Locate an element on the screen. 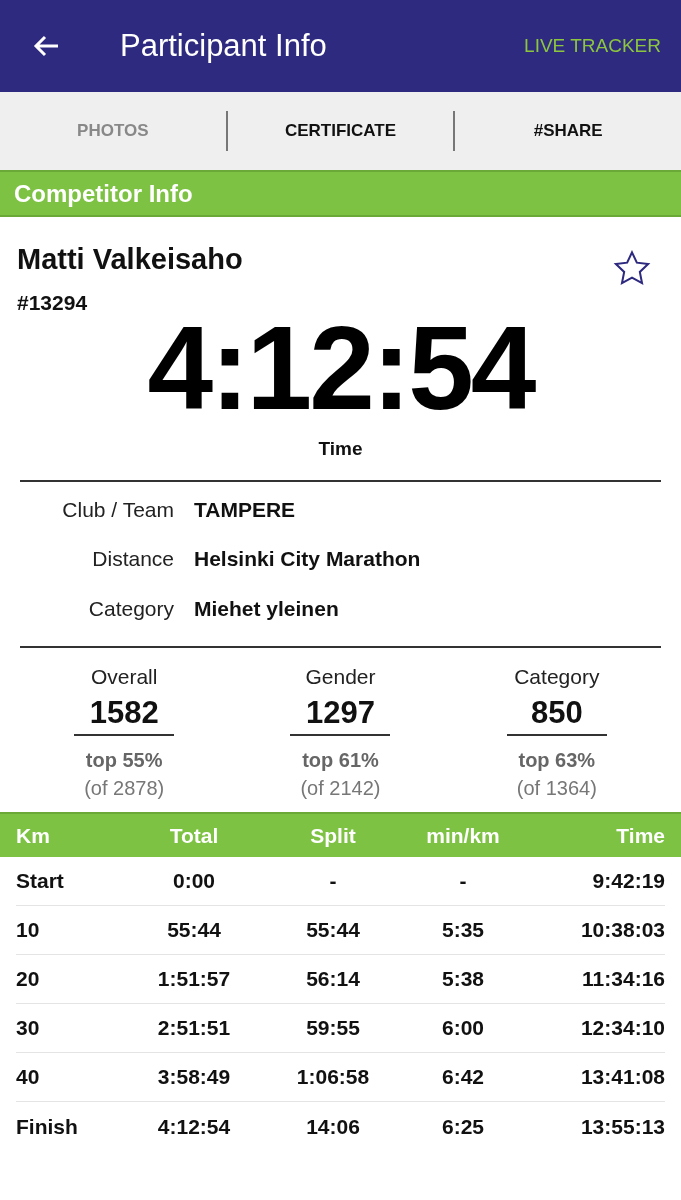  table-cell-text: 5:38 is located at coordinates (463, 979).